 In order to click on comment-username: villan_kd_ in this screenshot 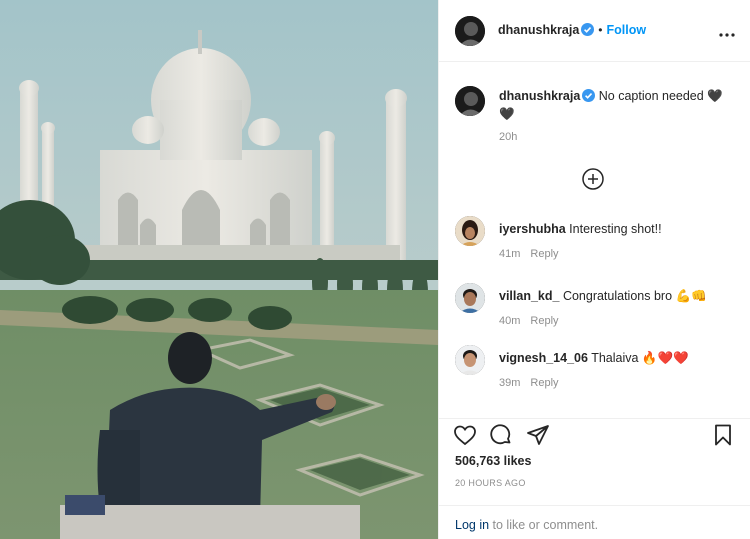, I will do `click(529, 296)`.